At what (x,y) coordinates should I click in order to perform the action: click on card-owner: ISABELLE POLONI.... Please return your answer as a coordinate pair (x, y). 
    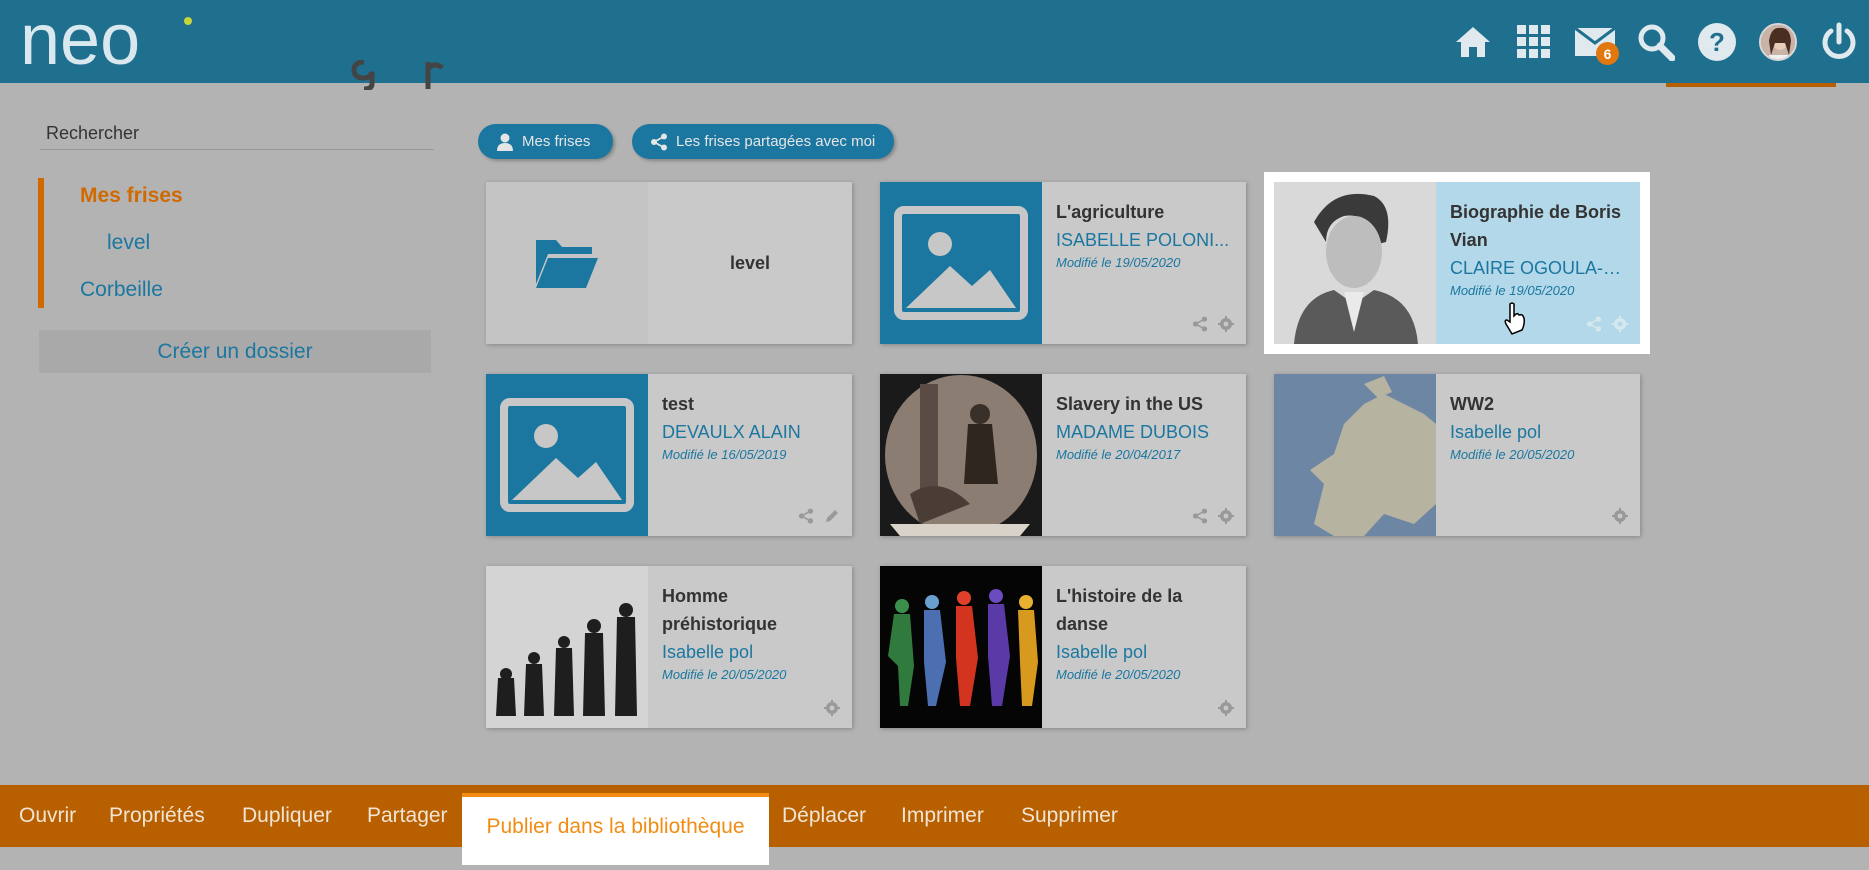
    Looking at the image, I should click on (1146, 240).